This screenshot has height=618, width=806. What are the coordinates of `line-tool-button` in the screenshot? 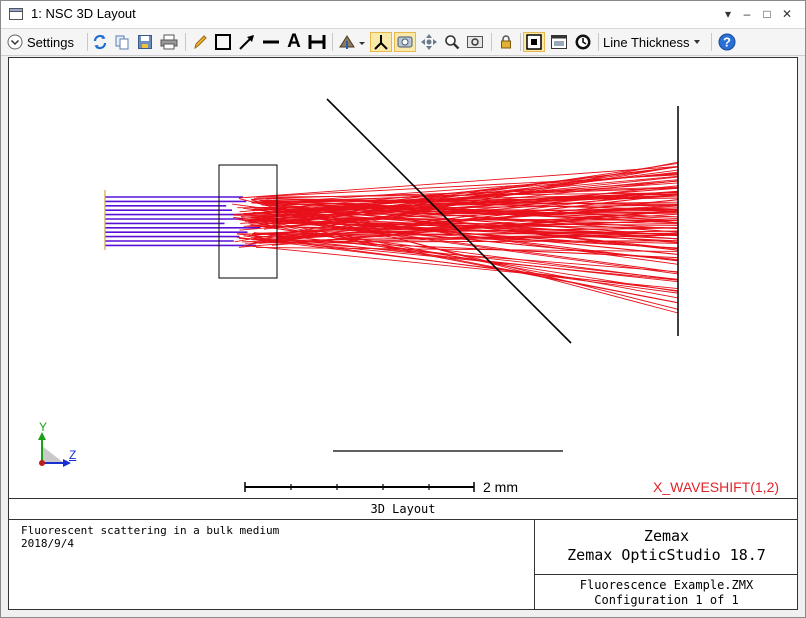 It's located at (271, 42).